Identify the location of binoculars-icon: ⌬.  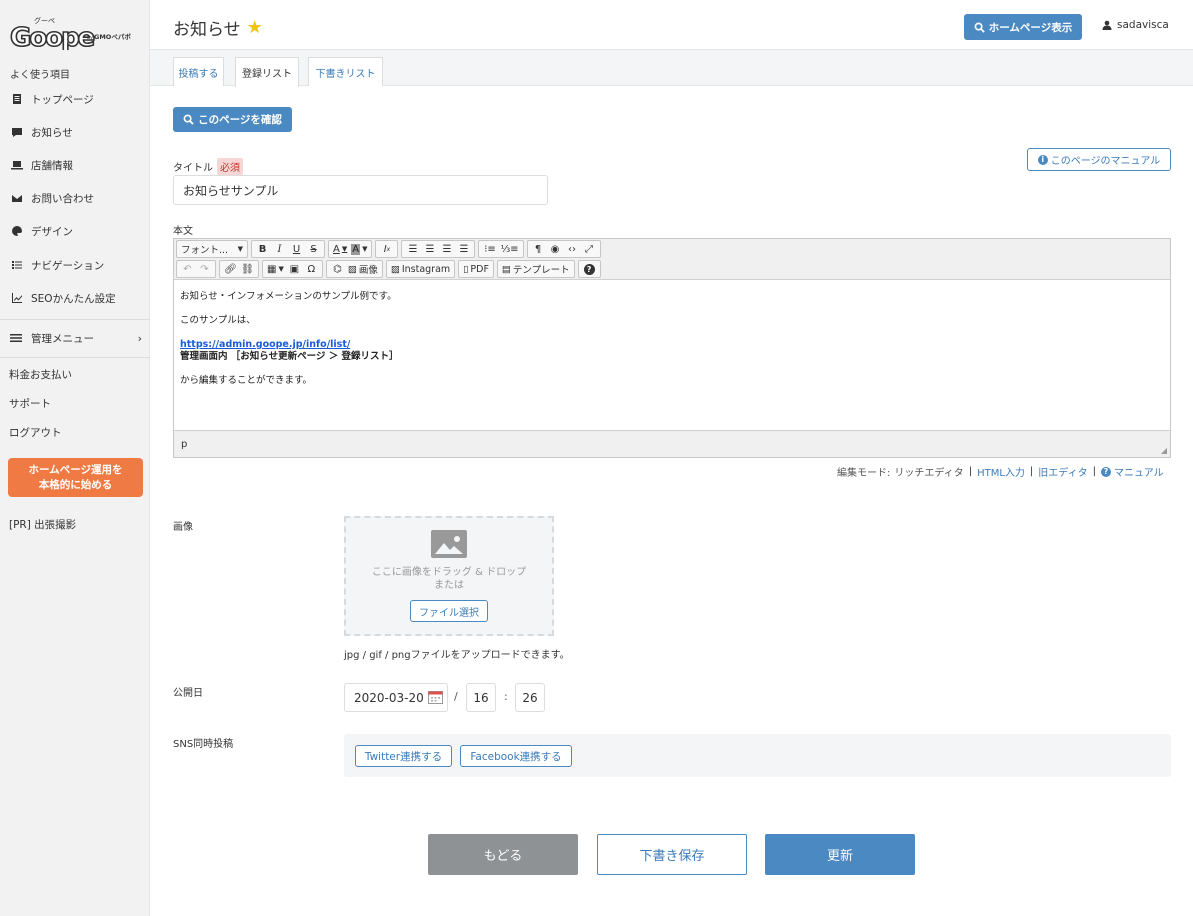
(337, 269).